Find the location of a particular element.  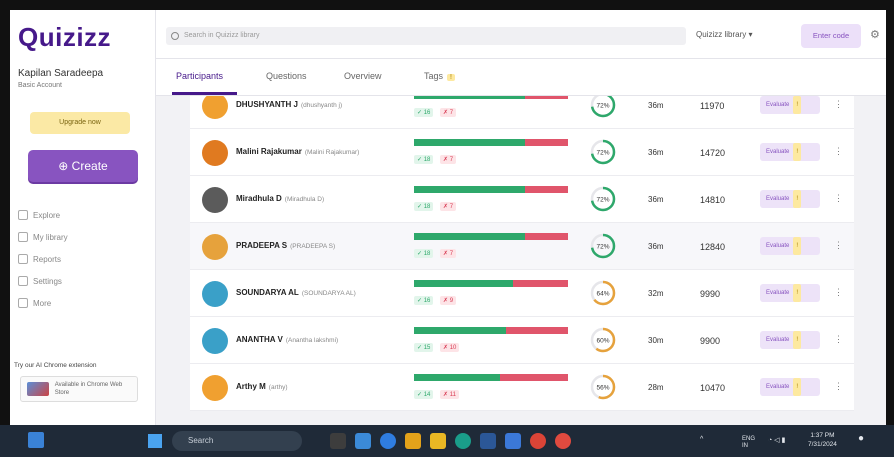

notification-icon: ● is located at coordinates (861, 438).